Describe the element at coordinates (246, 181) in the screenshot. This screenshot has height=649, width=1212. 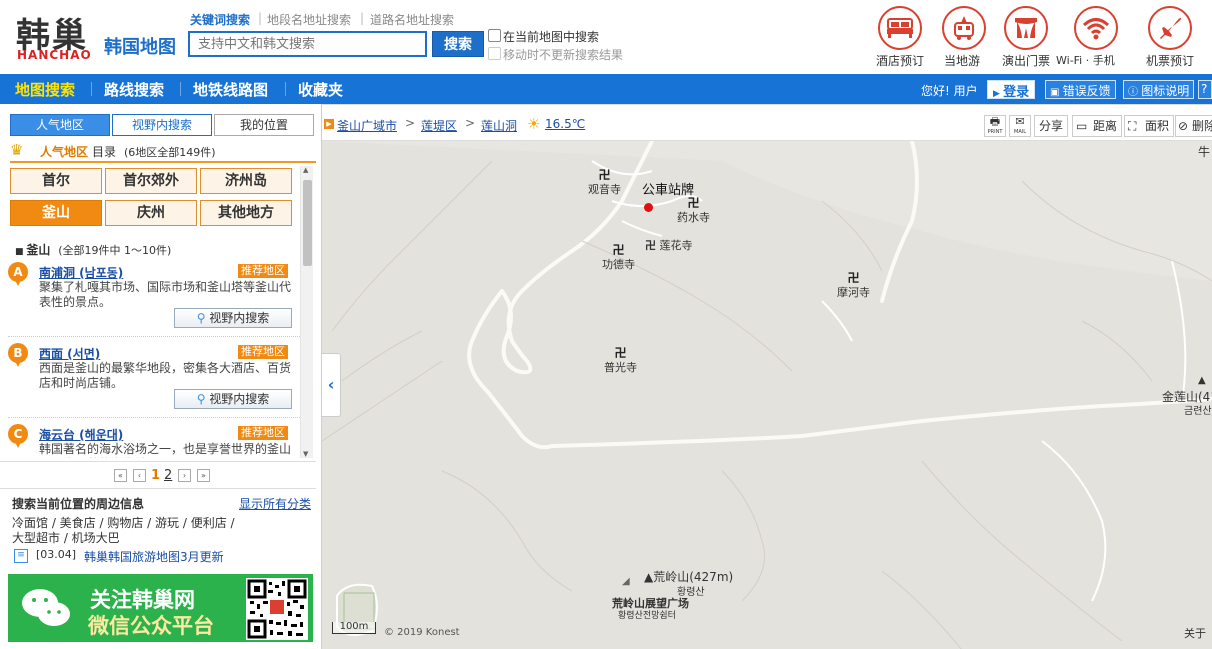
I see `region-jeju: 济州岛` at that location.